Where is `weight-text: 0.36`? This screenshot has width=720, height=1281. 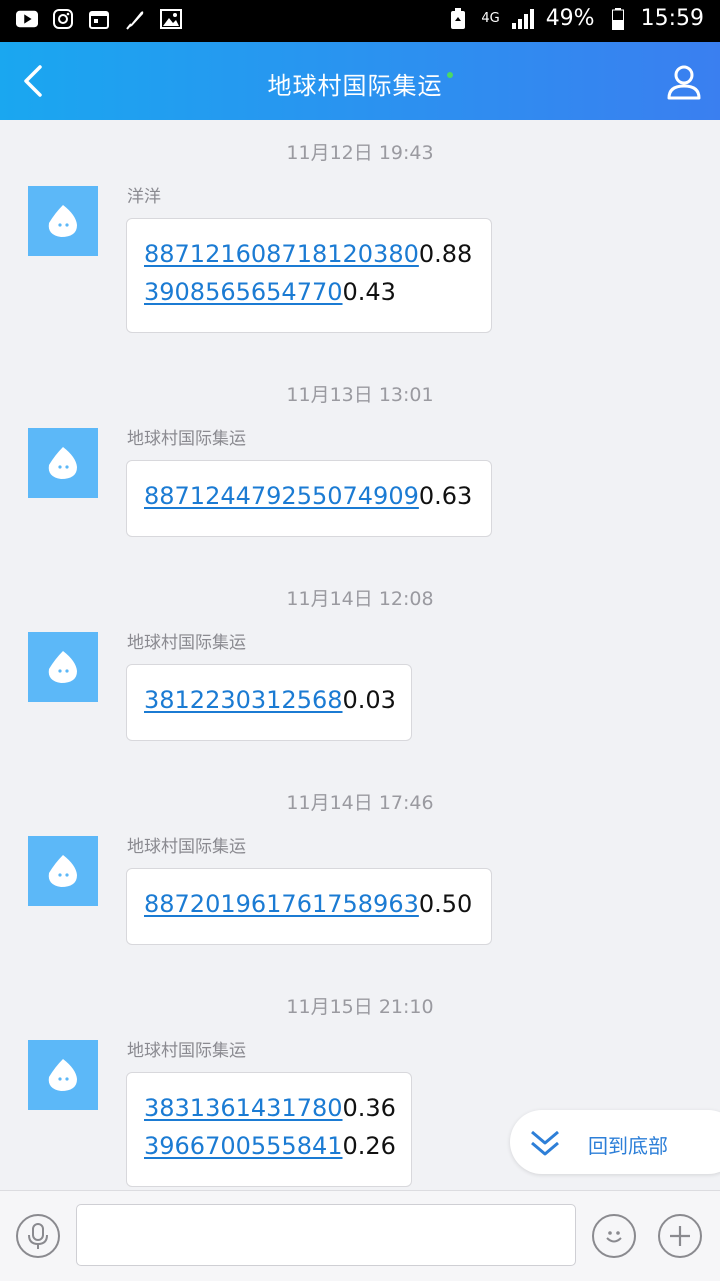 weight-text: 0.36 is located at coordinates (369, 1108).